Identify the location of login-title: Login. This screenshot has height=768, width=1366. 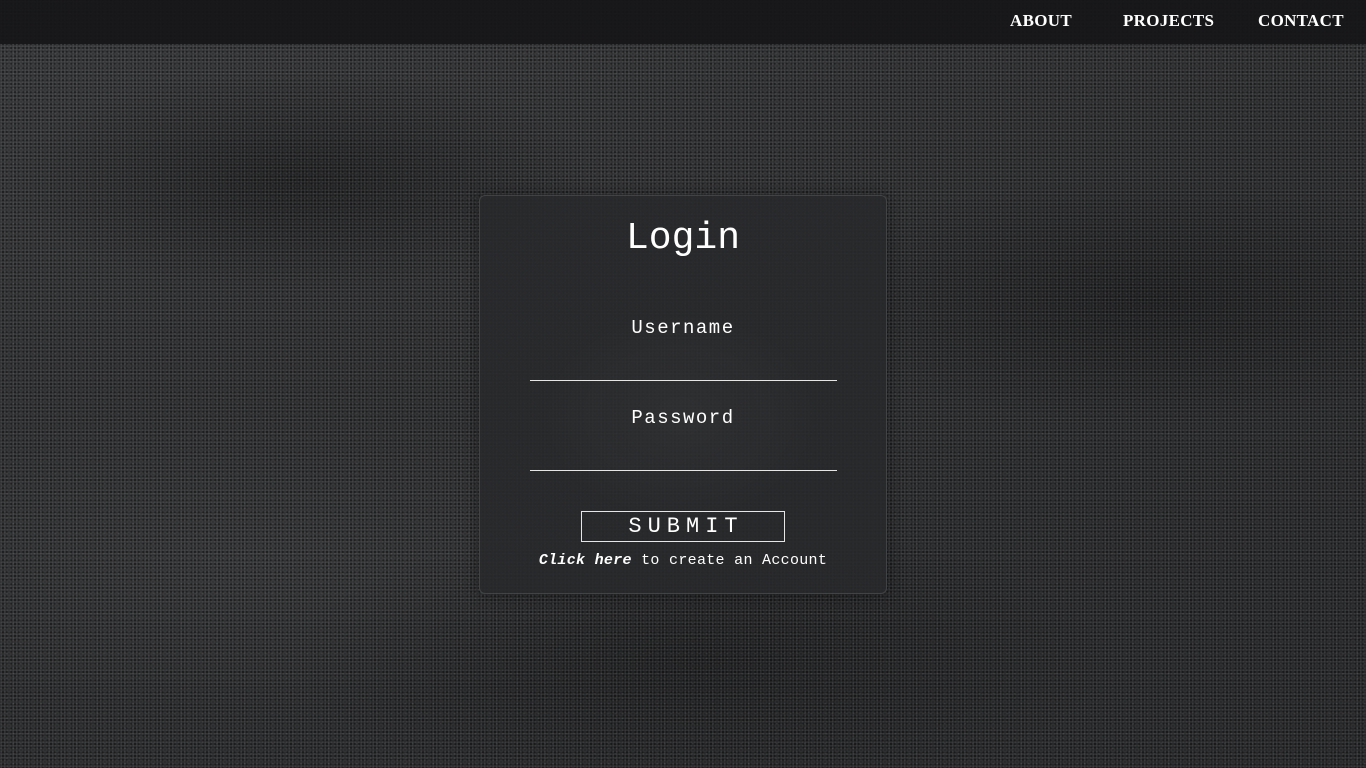
(683, 238).